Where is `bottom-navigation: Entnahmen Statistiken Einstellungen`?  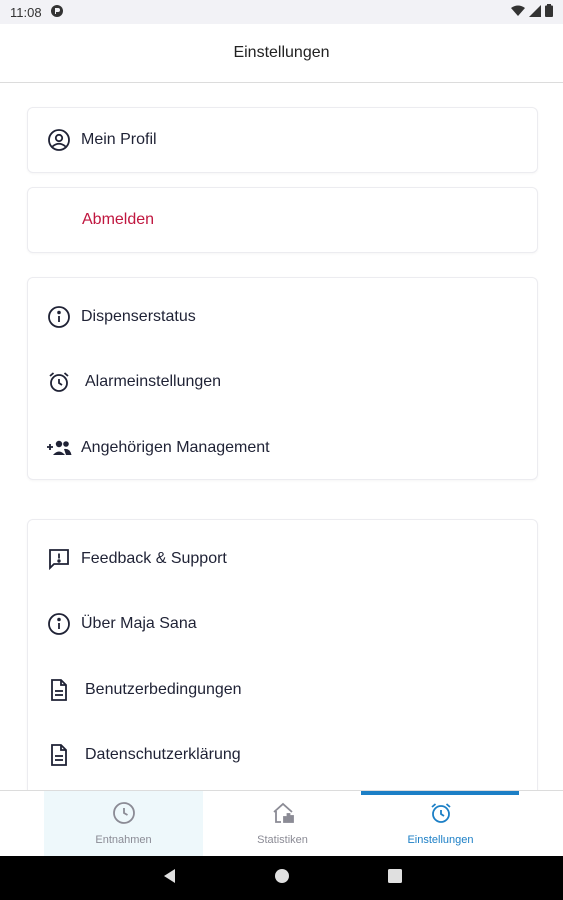 bottom-navigation: Entnahmen Statistiken Einstellungen is located at coordinates (281, 823).